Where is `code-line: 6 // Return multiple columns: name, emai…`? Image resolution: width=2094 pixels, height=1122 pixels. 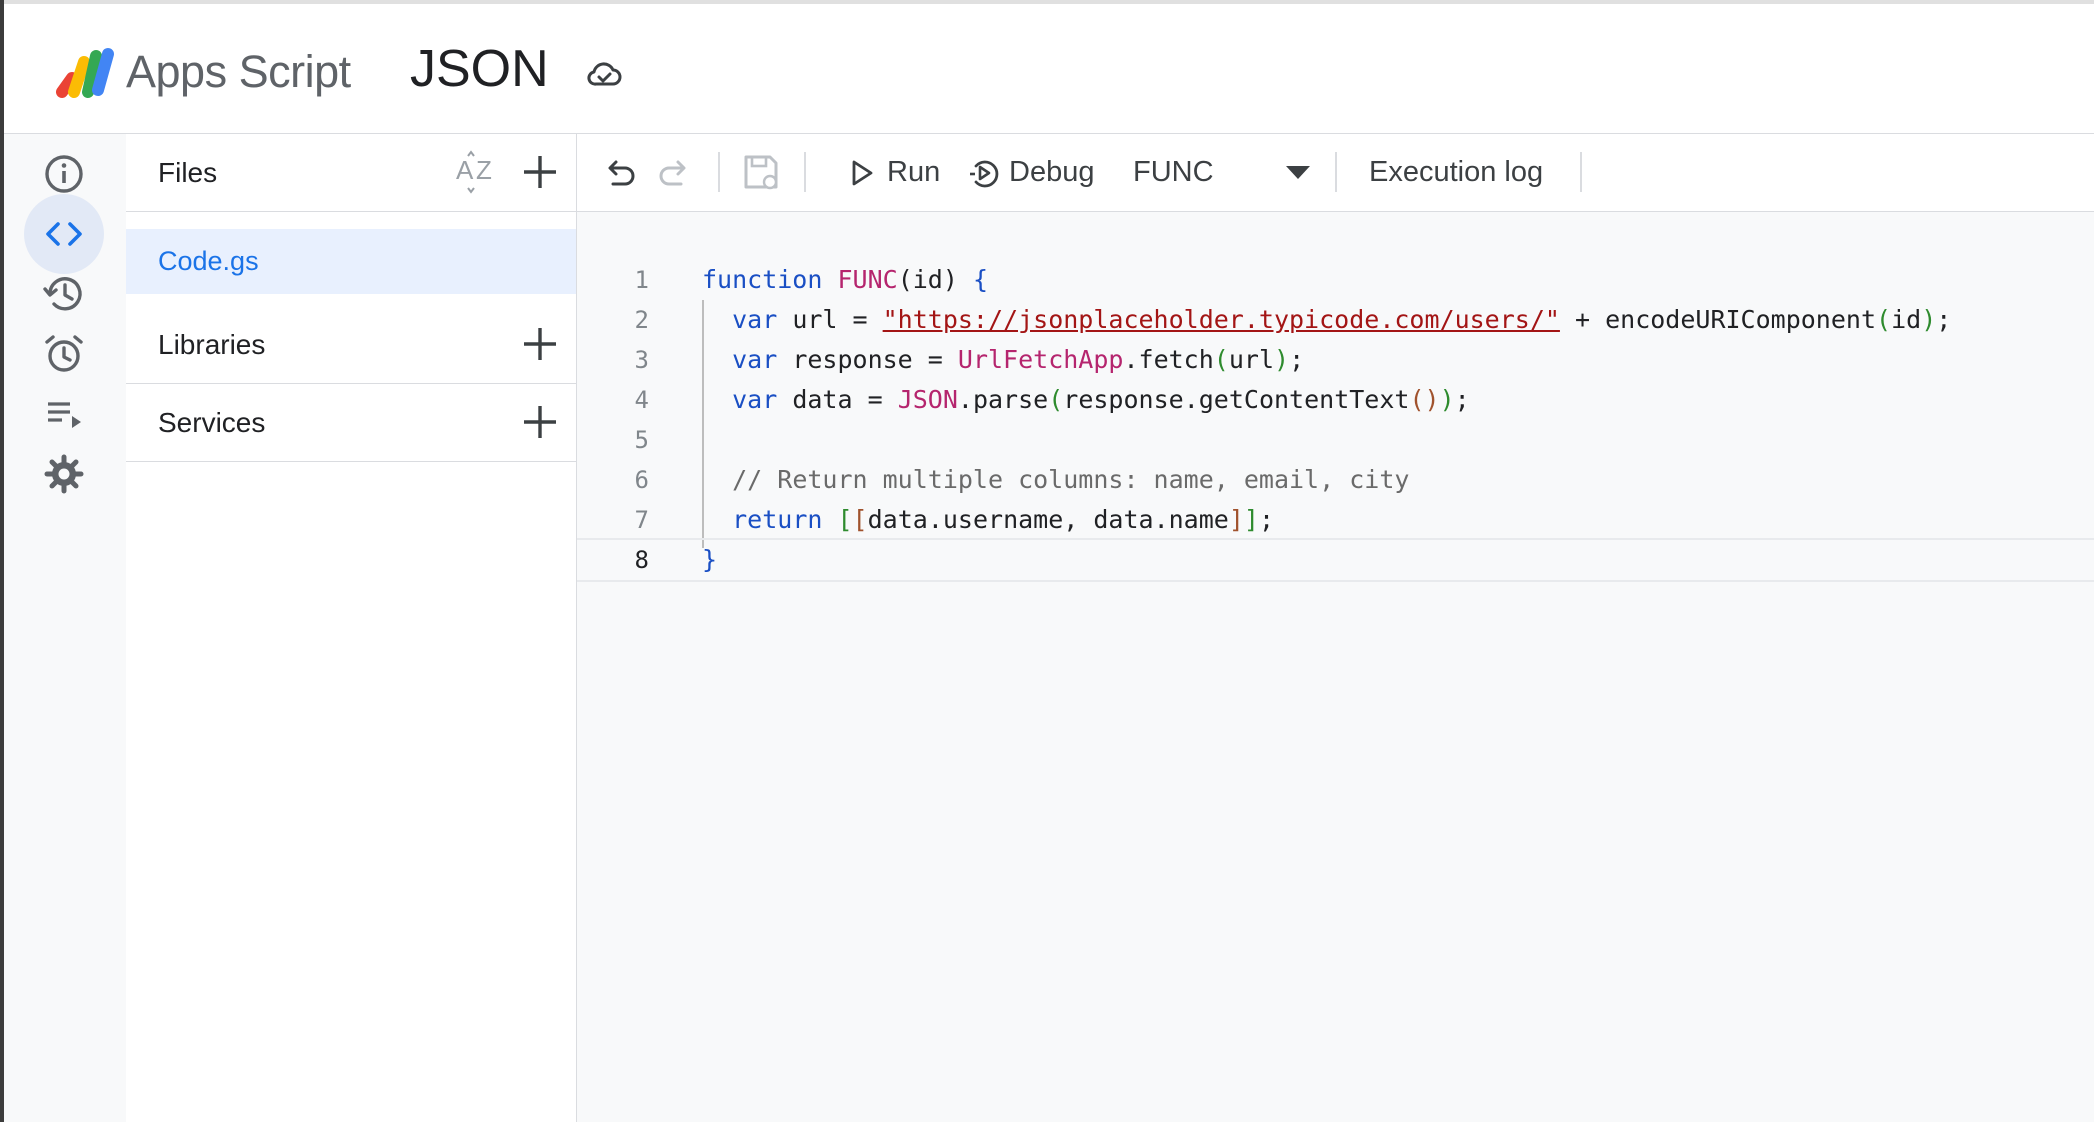 code-line: 6 // Return multiple columns: name, emai… is located at coordinates (1335, 480).